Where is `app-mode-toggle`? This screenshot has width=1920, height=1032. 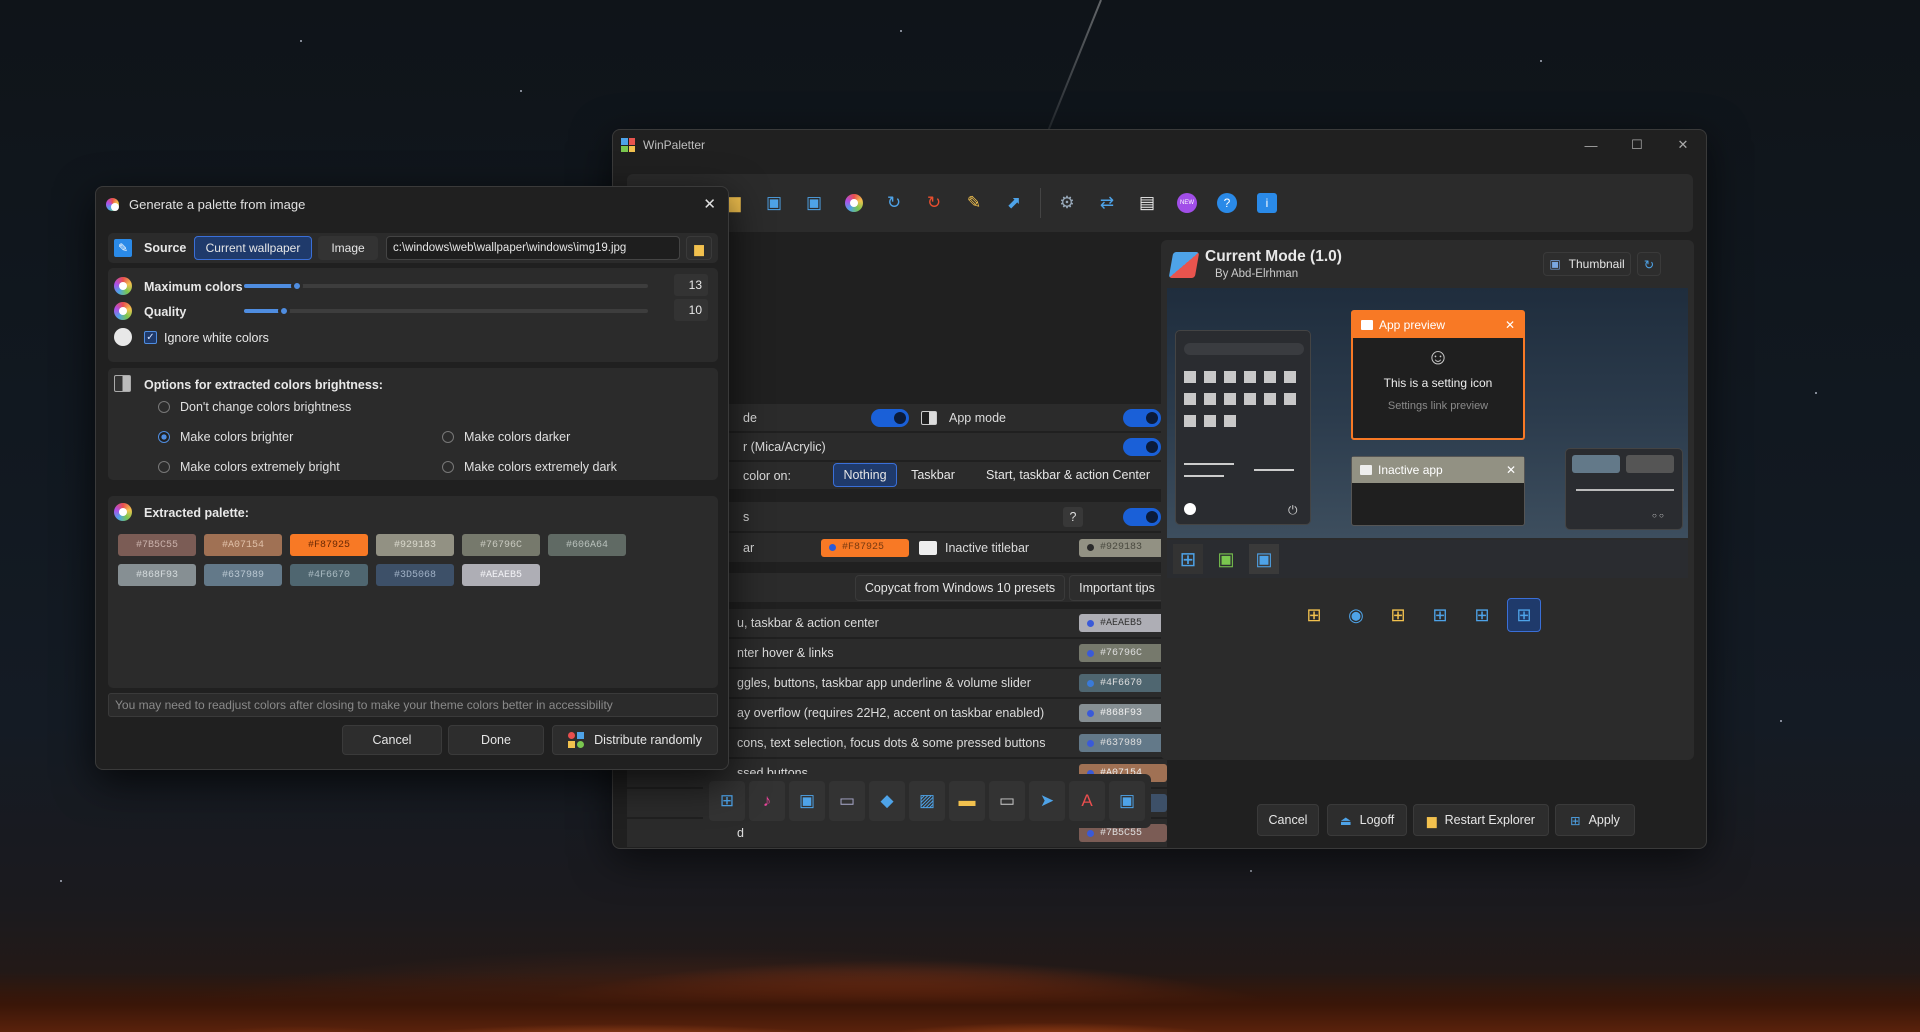 app-mode-toggle is located at coordinates (1142, 417).